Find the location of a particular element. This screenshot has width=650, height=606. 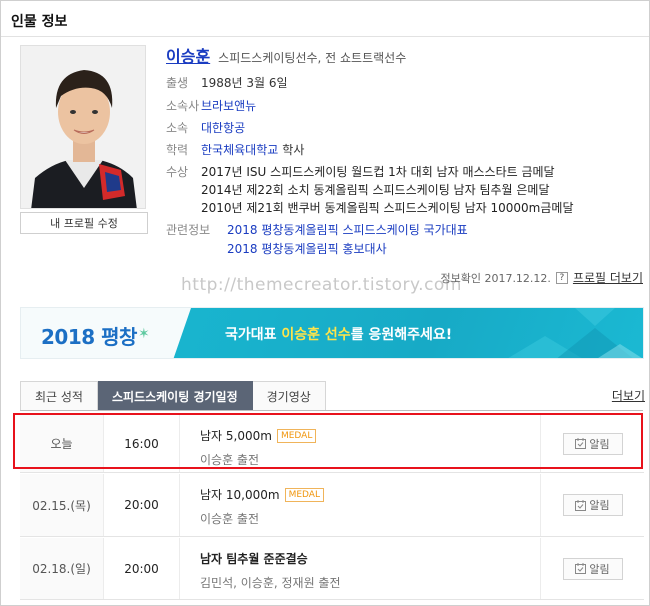

related-link: 2018 평창동계올림픽 스피드스케이팅 국가대표 is located at coordinates (347, 229).